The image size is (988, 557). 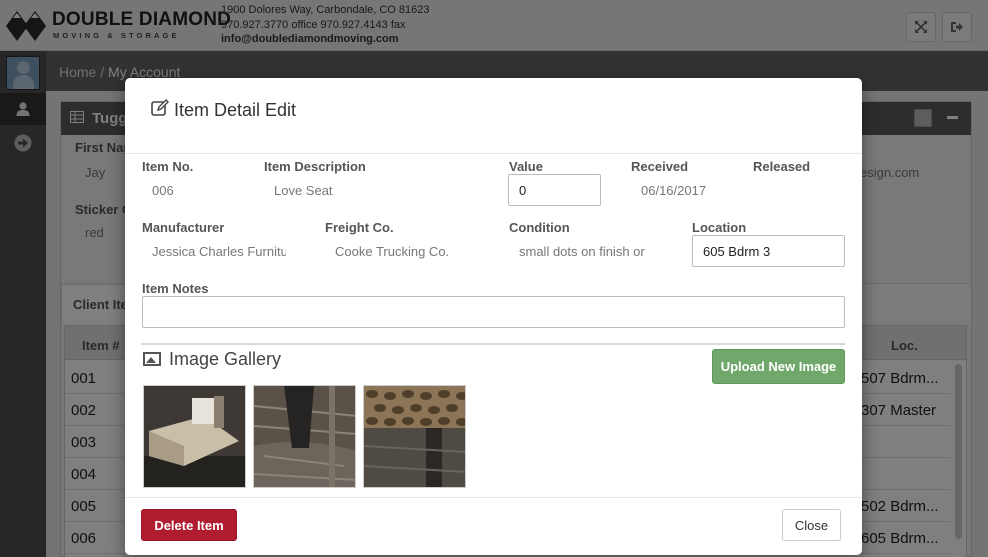 I want to click on loveseat-photo-icon, so click(x=194, y=436).